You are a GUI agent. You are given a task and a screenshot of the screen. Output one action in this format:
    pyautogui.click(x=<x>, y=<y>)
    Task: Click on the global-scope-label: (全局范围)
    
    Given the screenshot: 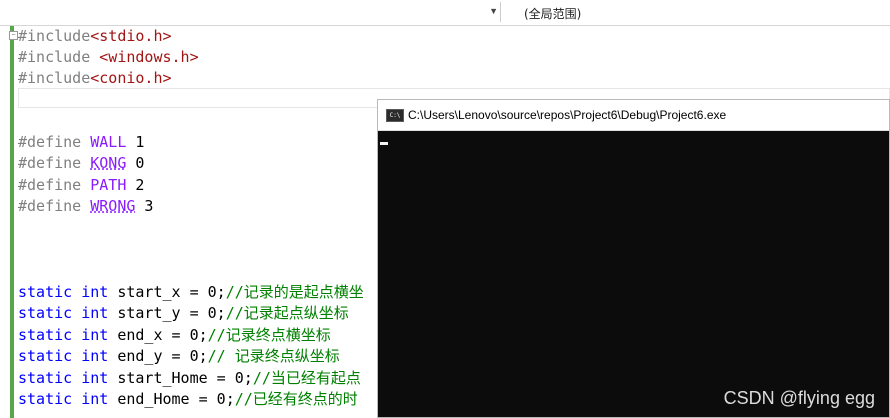 What is the action you would take?
    pyautogui.click(x=553, y=14)
    